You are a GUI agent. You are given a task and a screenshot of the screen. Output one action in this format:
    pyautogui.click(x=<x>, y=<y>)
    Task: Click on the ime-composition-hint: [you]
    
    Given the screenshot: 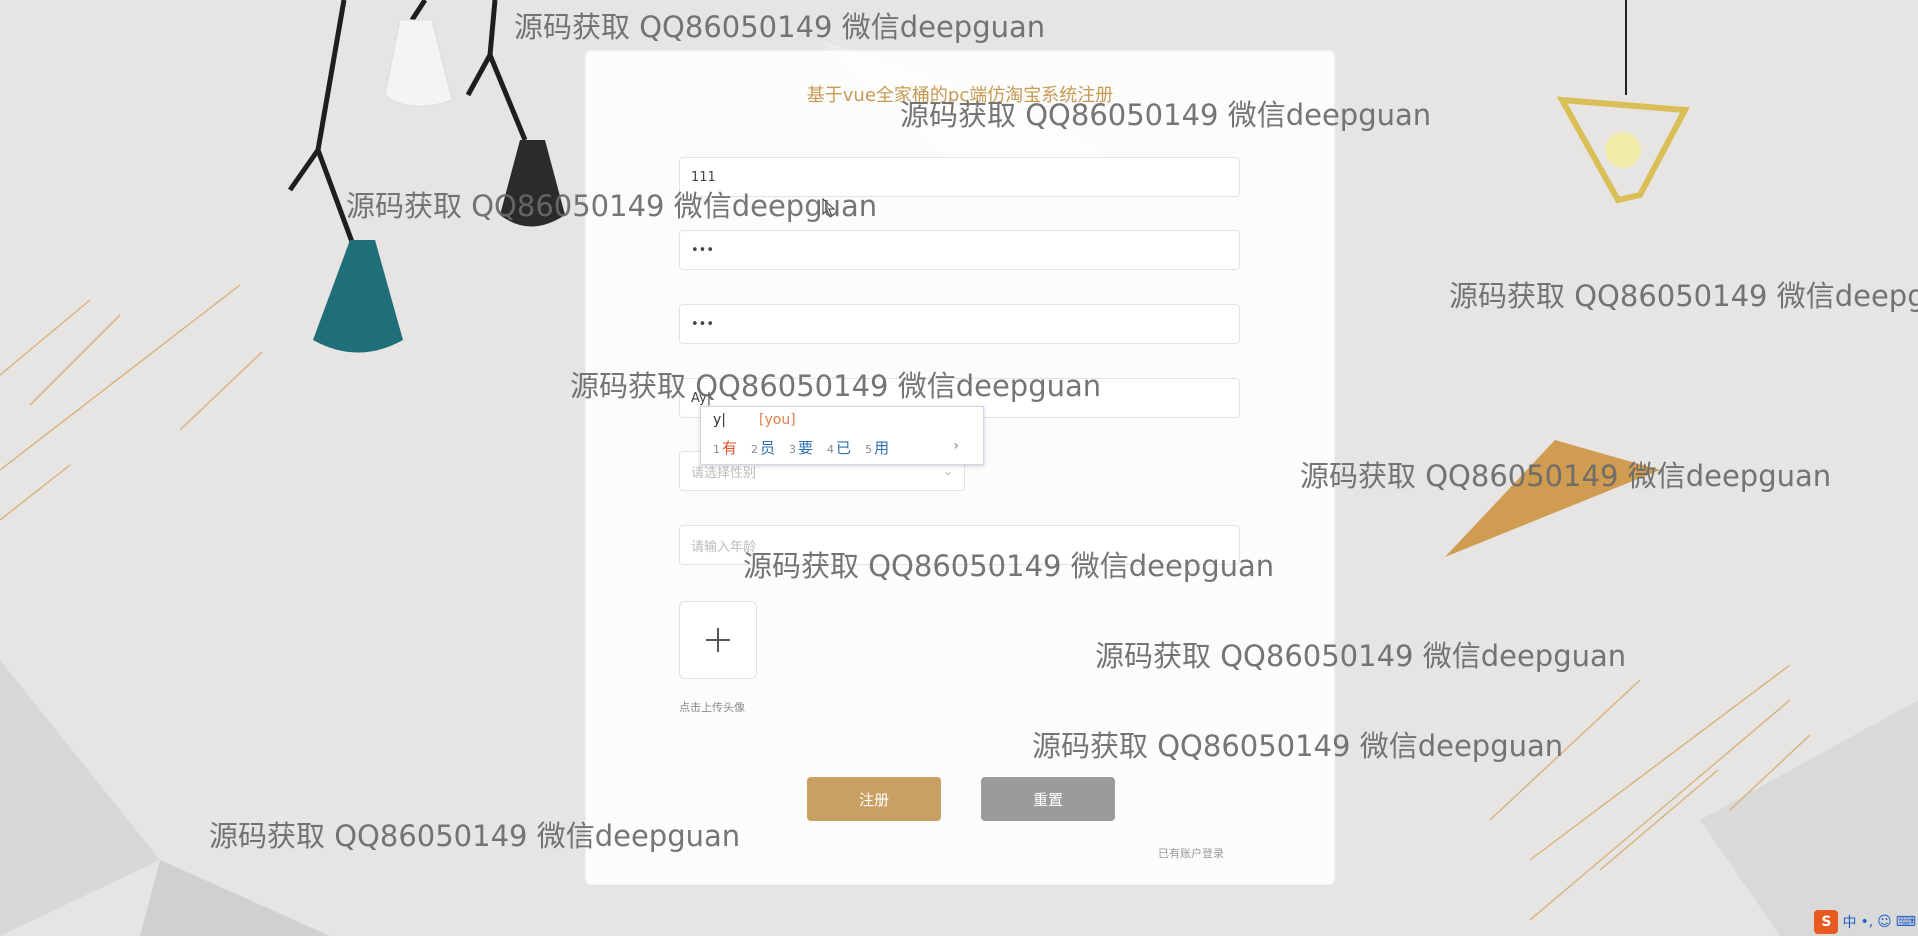 What is the action you would take?
    pyautogui.click(x=777, y=420)
    